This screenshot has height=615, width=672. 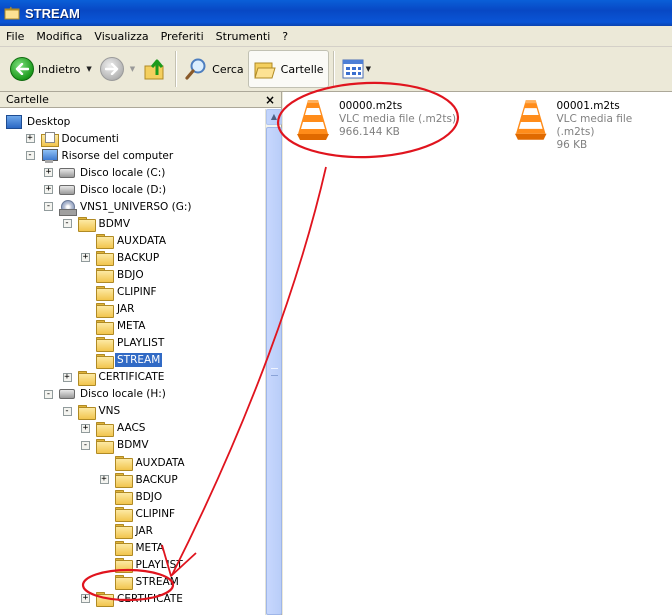 What do you see at coordinates (139, 360) in the screenshot?
I see `tree-item-label: STREAM` at bounding box center [139, 360].